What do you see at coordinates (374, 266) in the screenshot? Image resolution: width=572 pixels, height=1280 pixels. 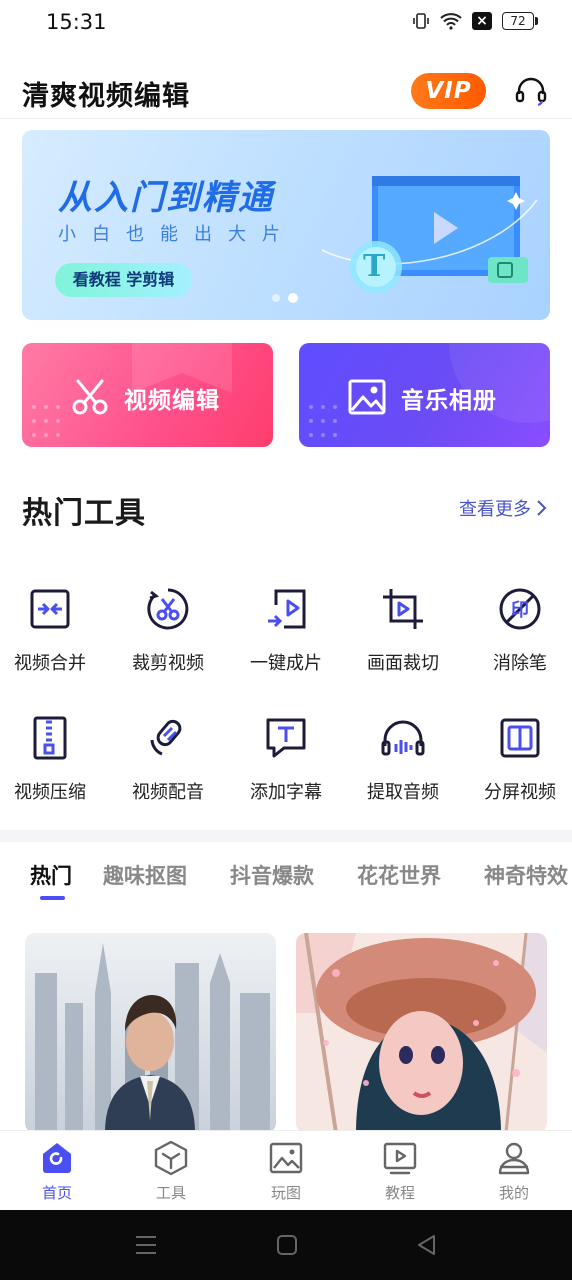 I see `banner-t-letter: T` at bounding box center [374, 266].